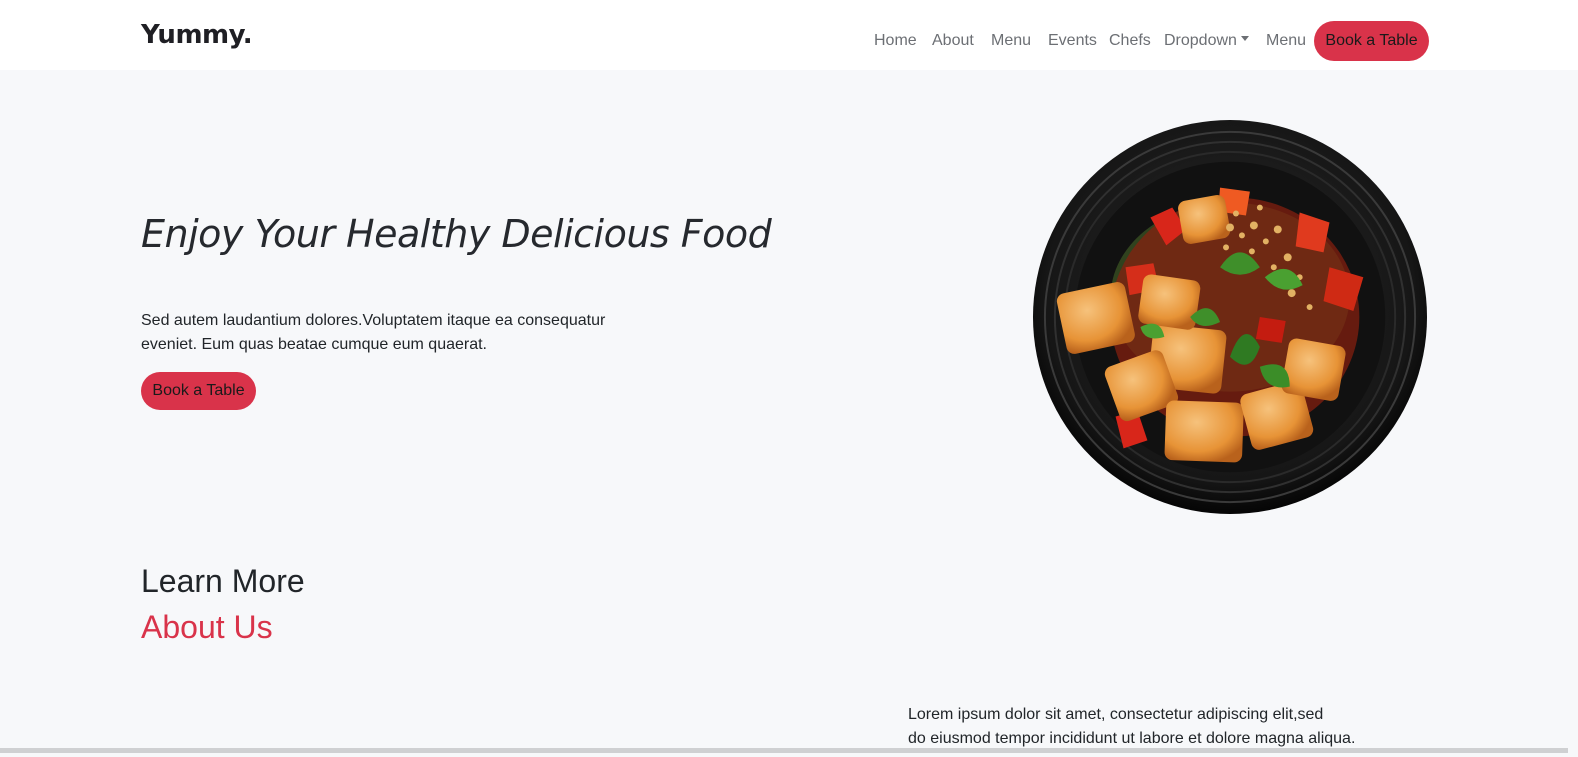  What do you see at coordinates (1130, 41) in the screenshot?
I see `nav-link-chefs: Chefs` at bounding box center [1130, 41].